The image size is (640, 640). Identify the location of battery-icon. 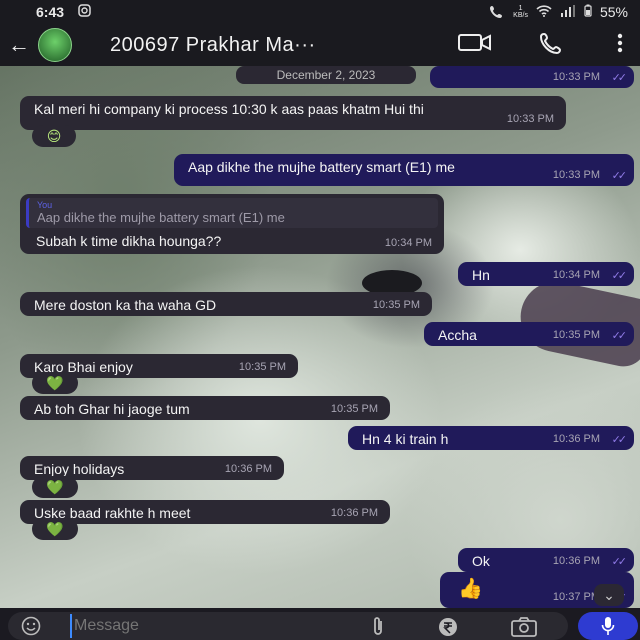
(588, 12).